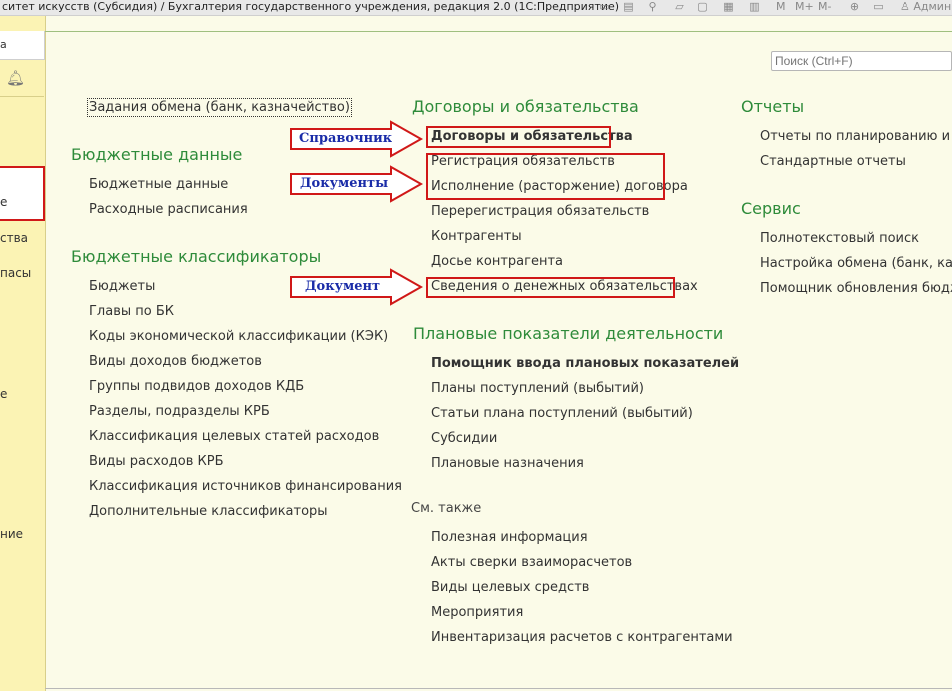  Describe the element at coordinates (510, 587) in the screenshot. I see `link-target-funds-types: Виды целевых средств` at that location.